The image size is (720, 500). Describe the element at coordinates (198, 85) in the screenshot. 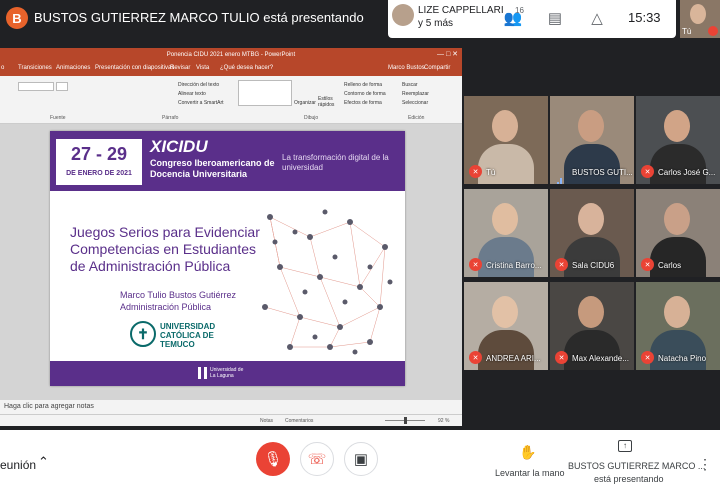

I see `text-direction: Dirección del texto` at that location.